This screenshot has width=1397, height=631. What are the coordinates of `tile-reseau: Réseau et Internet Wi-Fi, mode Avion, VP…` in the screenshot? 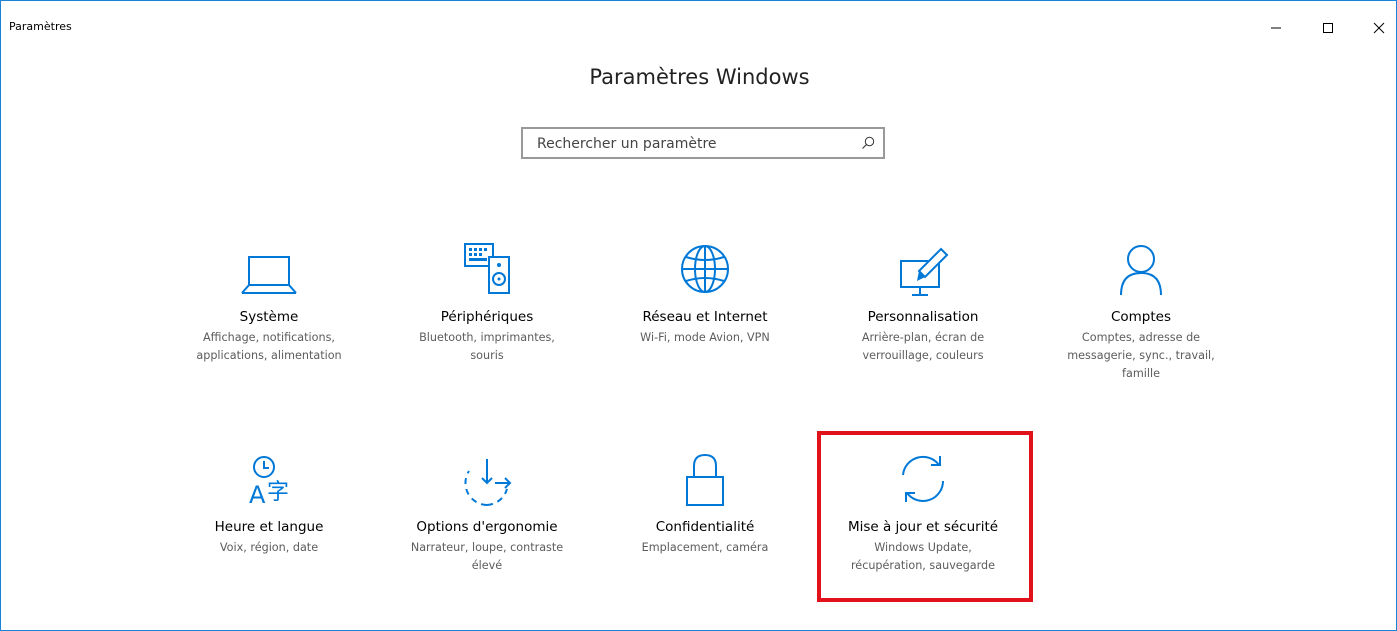 It's located at (705, 305).